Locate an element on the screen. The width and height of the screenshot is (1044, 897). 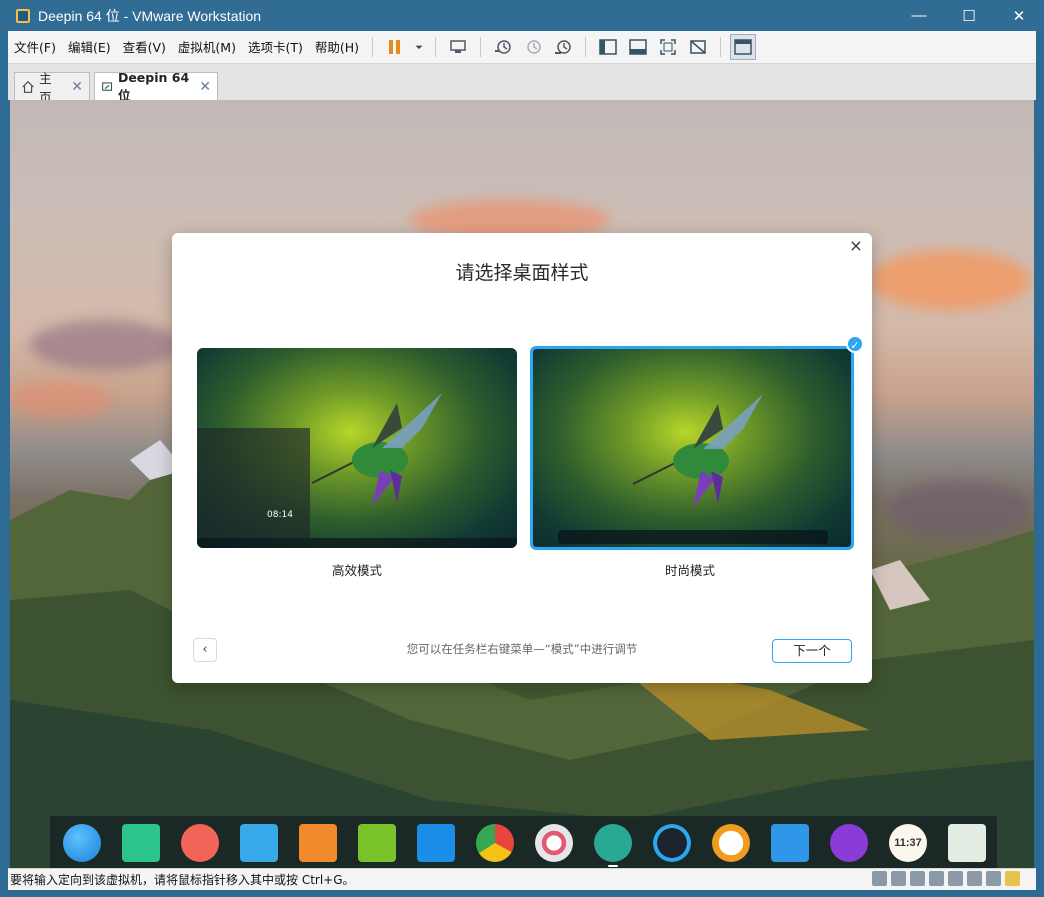
browser-icon is located at coordinates (731, 843).